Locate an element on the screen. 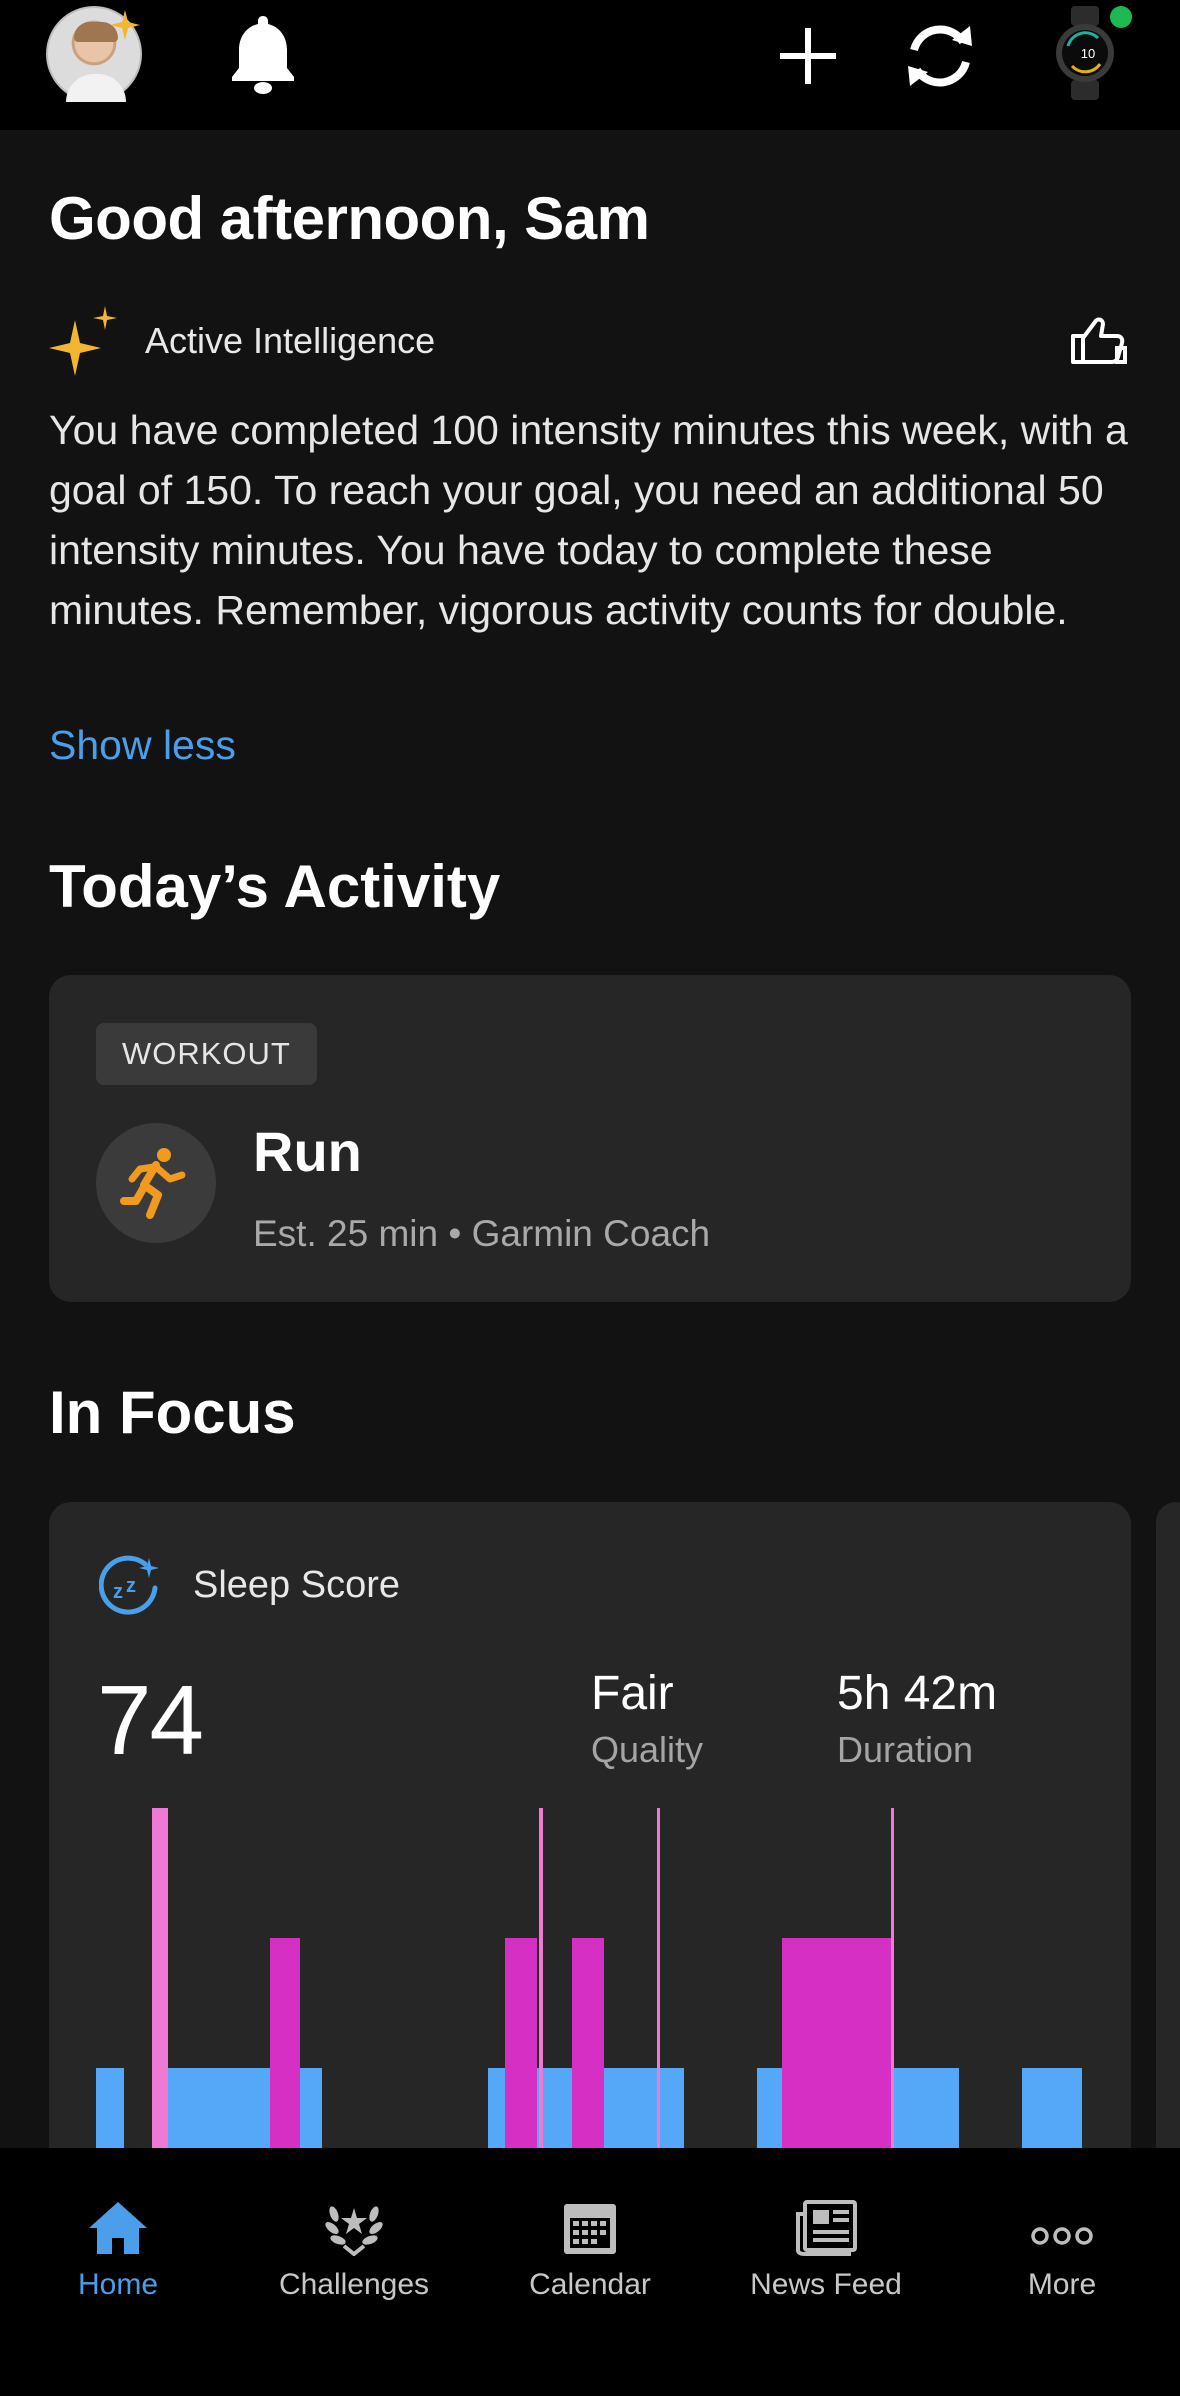 This screenshot has width=1180, height=2396. bell-icon is located at coordinates (263, 54).